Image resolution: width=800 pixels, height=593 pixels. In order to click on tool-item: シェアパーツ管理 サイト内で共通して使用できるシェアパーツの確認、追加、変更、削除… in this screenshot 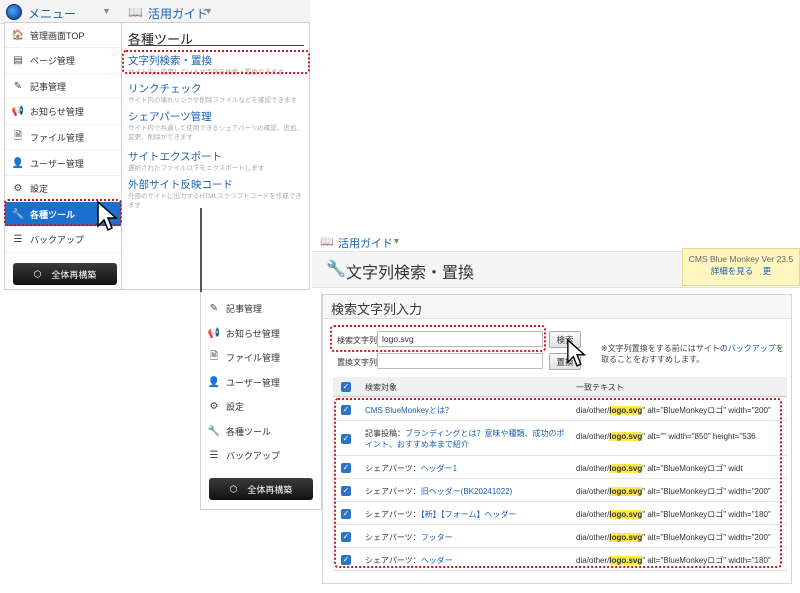, I will do `click(218, 125)`.